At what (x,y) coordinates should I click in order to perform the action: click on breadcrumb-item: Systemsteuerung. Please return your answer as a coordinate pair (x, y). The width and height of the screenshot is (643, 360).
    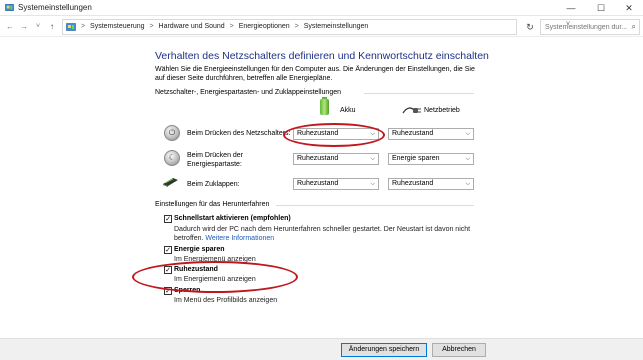
    Looking at the image, I should click on (117, 26).